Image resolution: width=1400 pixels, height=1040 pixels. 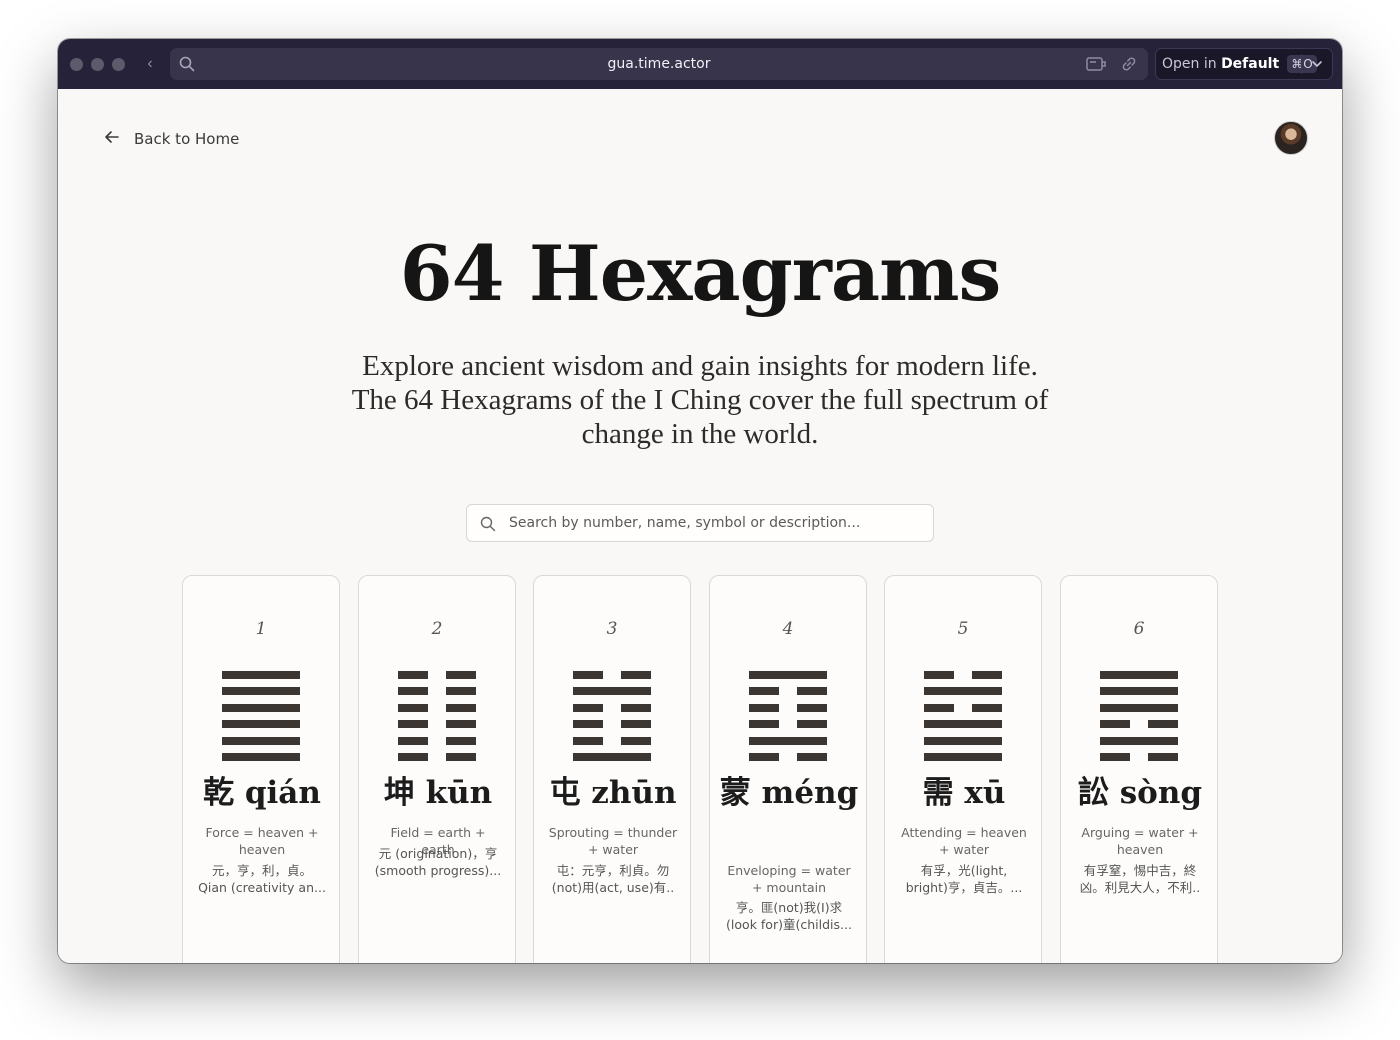 What do you see at coordinates (613, 870) in the screenshot?
I see `description-line: 屯：元亨，利貞。勿` at bounding box center [613, 870].